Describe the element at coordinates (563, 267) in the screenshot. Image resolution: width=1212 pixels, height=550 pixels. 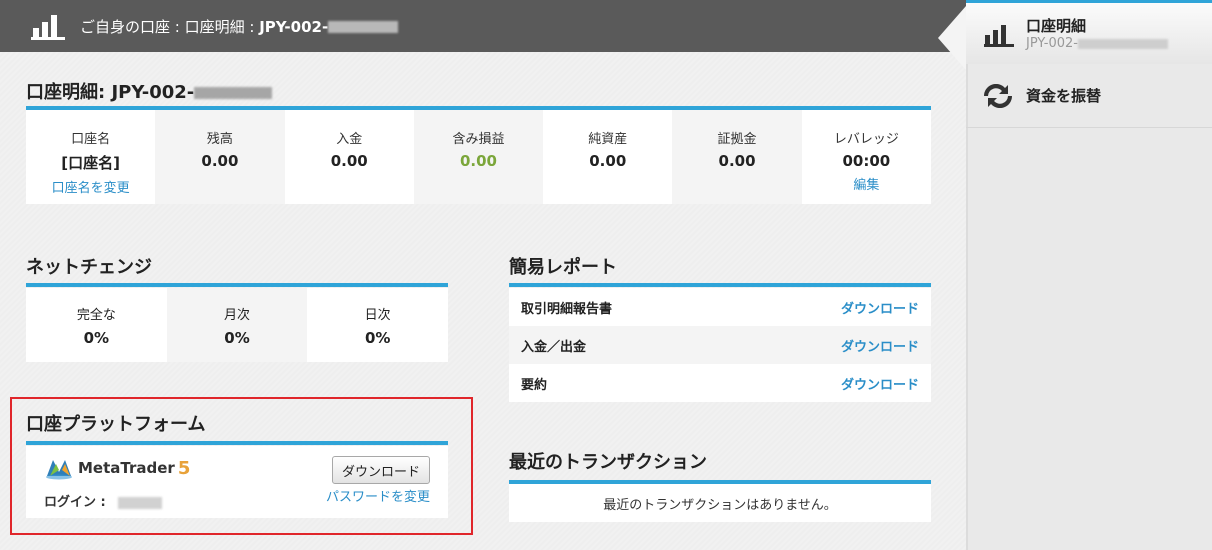
I see `simple-report-title: 簡易レポート` at that location.